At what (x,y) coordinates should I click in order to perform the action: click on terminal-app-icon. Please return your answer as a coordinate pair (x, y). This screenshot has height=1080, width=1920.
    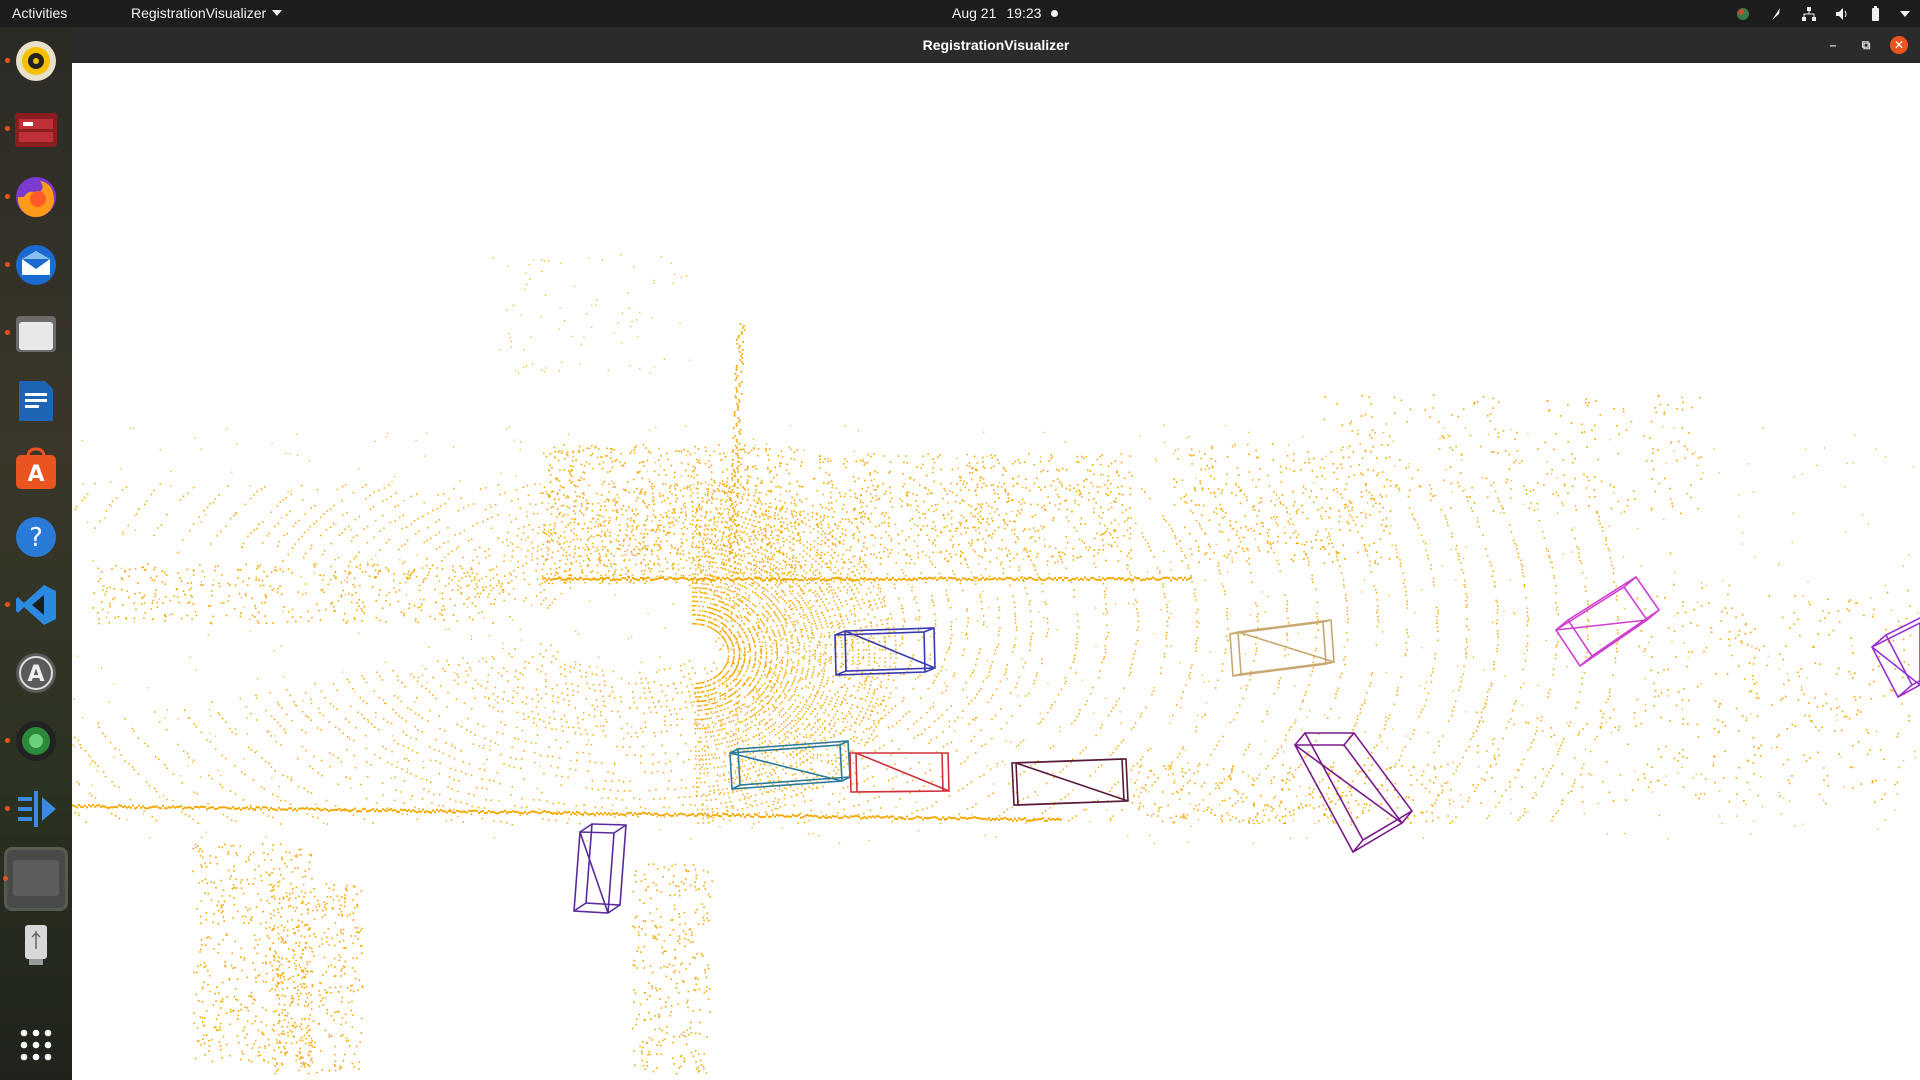
    Looking at the image, I should click on (36, 130).